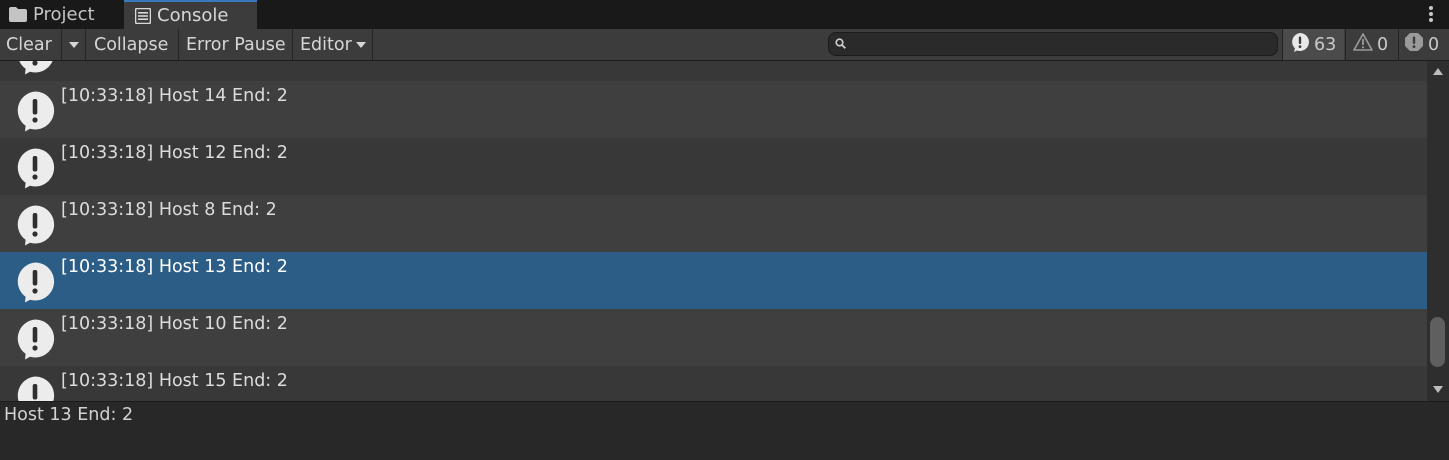  What do you see at coordinates (1313, 44) in the screenshot?
I see `log-count-toggle: 63` at bounding box center [1313, 44].